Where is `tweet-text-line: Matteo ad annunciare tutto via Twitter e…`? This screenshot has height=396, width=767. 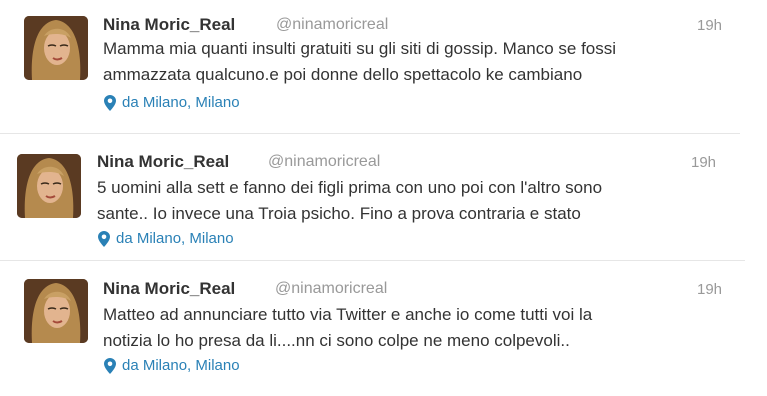
tweet-text-line: Matteo ad annunciare tutto via Twitter e… is located at coordinates (348, 314).